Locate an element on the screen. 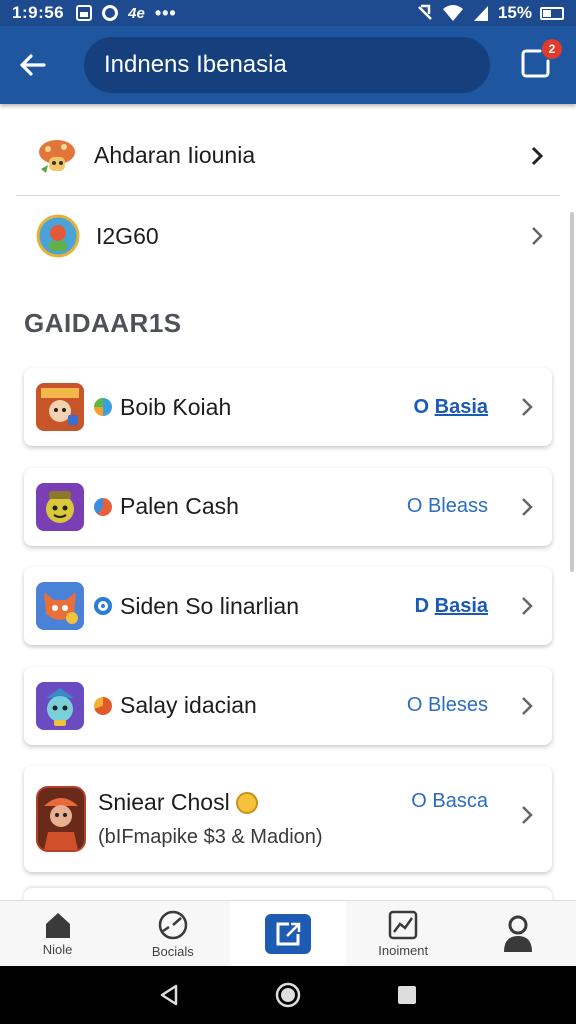 This screenshot has height=1024, width=576. list-item: Boib Ƙoiah O Basia is located at coordinates (288, 407).